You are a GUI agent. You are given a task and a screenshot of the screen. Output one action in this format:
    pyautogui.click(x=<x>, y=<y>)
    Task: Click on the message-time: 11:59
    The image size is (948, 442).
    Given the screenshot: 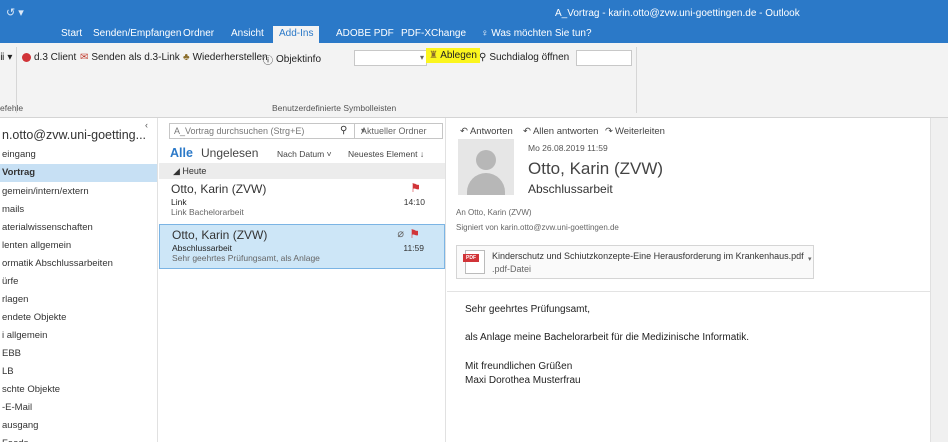 What is the action you would take?
    pyautogui.click(x=413, y=248)
    